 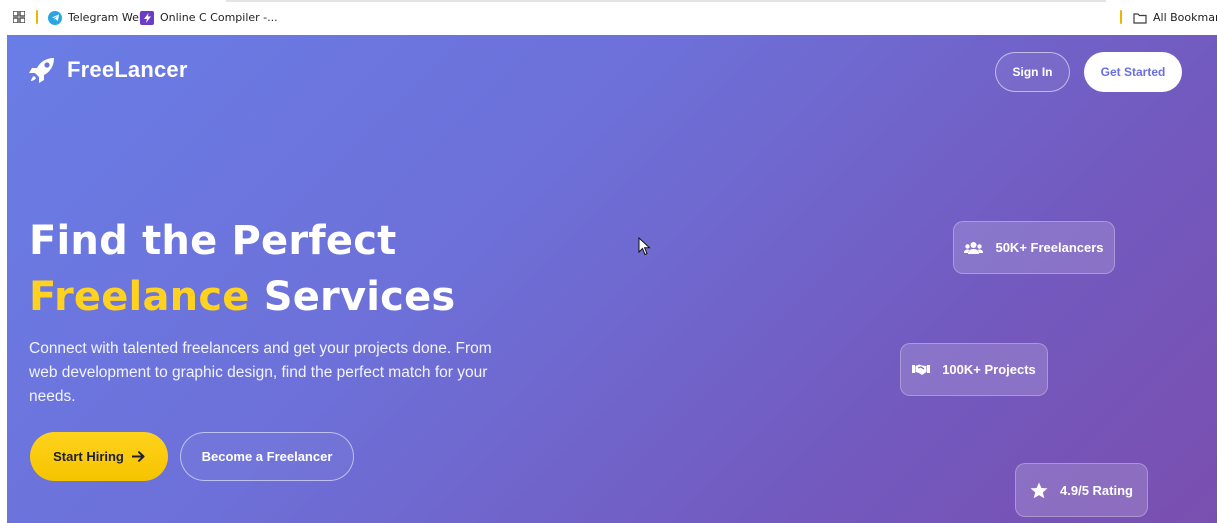 What do you see at coordinates (88, 456) in the screenshot?
I see `start-hiring-label: Start Hiring` at bounding box center [88, 456].